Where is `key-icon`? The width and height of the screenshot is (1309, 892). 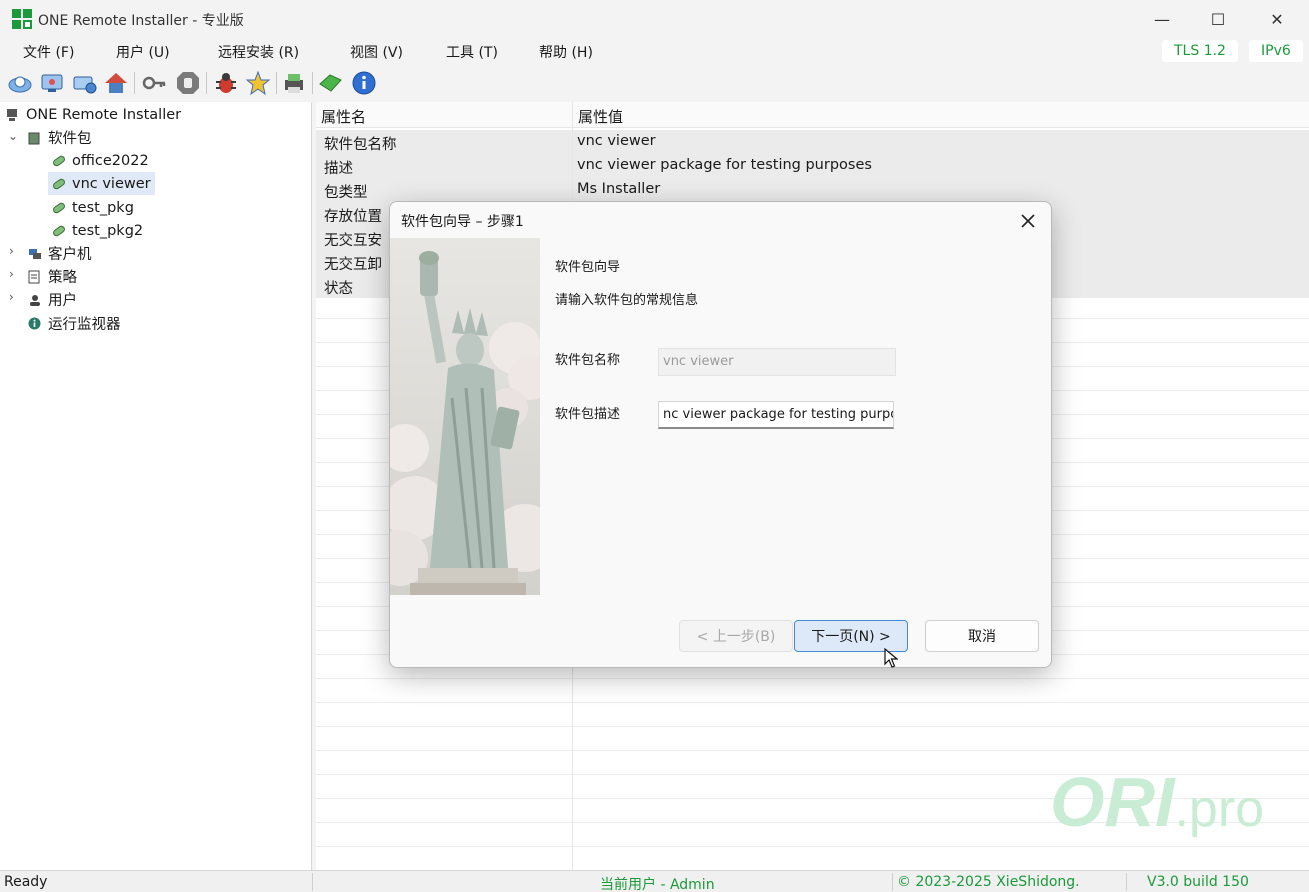 key-icon is located at coordinates (154, 83).